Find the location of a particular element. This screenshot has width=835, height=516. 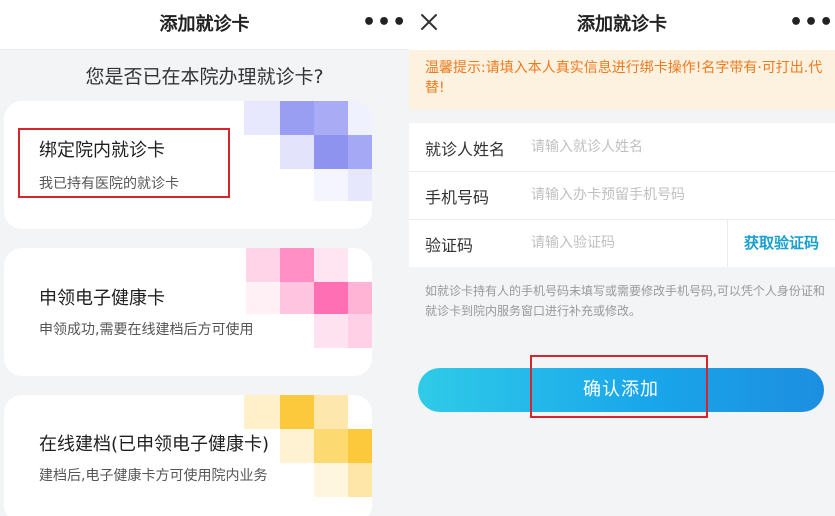

apply-e-health-card-option: 申领电子健康卡 申领成功,需要在线建档后方可使用 is located at coordinates (188, 312).